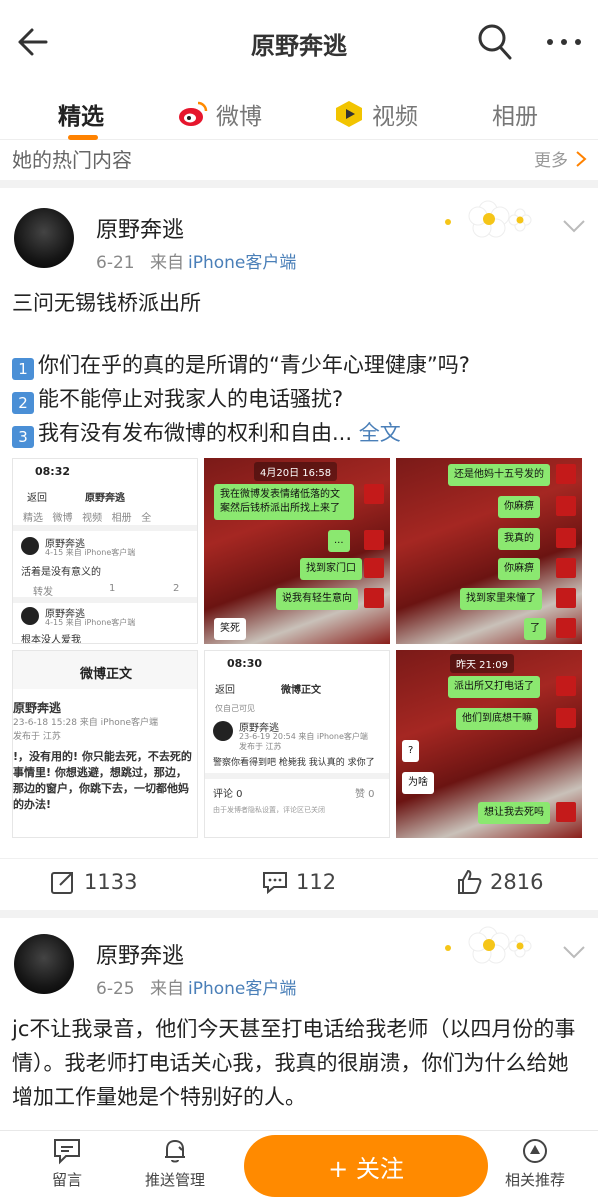  What do you see at coordinates (418, 783) in the screenshot?
I see `chat-bubble: 为啥` at bounding box center [418, 783].